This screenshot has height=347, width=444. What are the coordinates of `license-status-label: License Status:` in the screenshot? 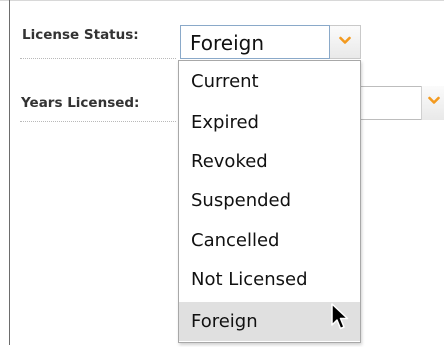 It's located at (80, 35).